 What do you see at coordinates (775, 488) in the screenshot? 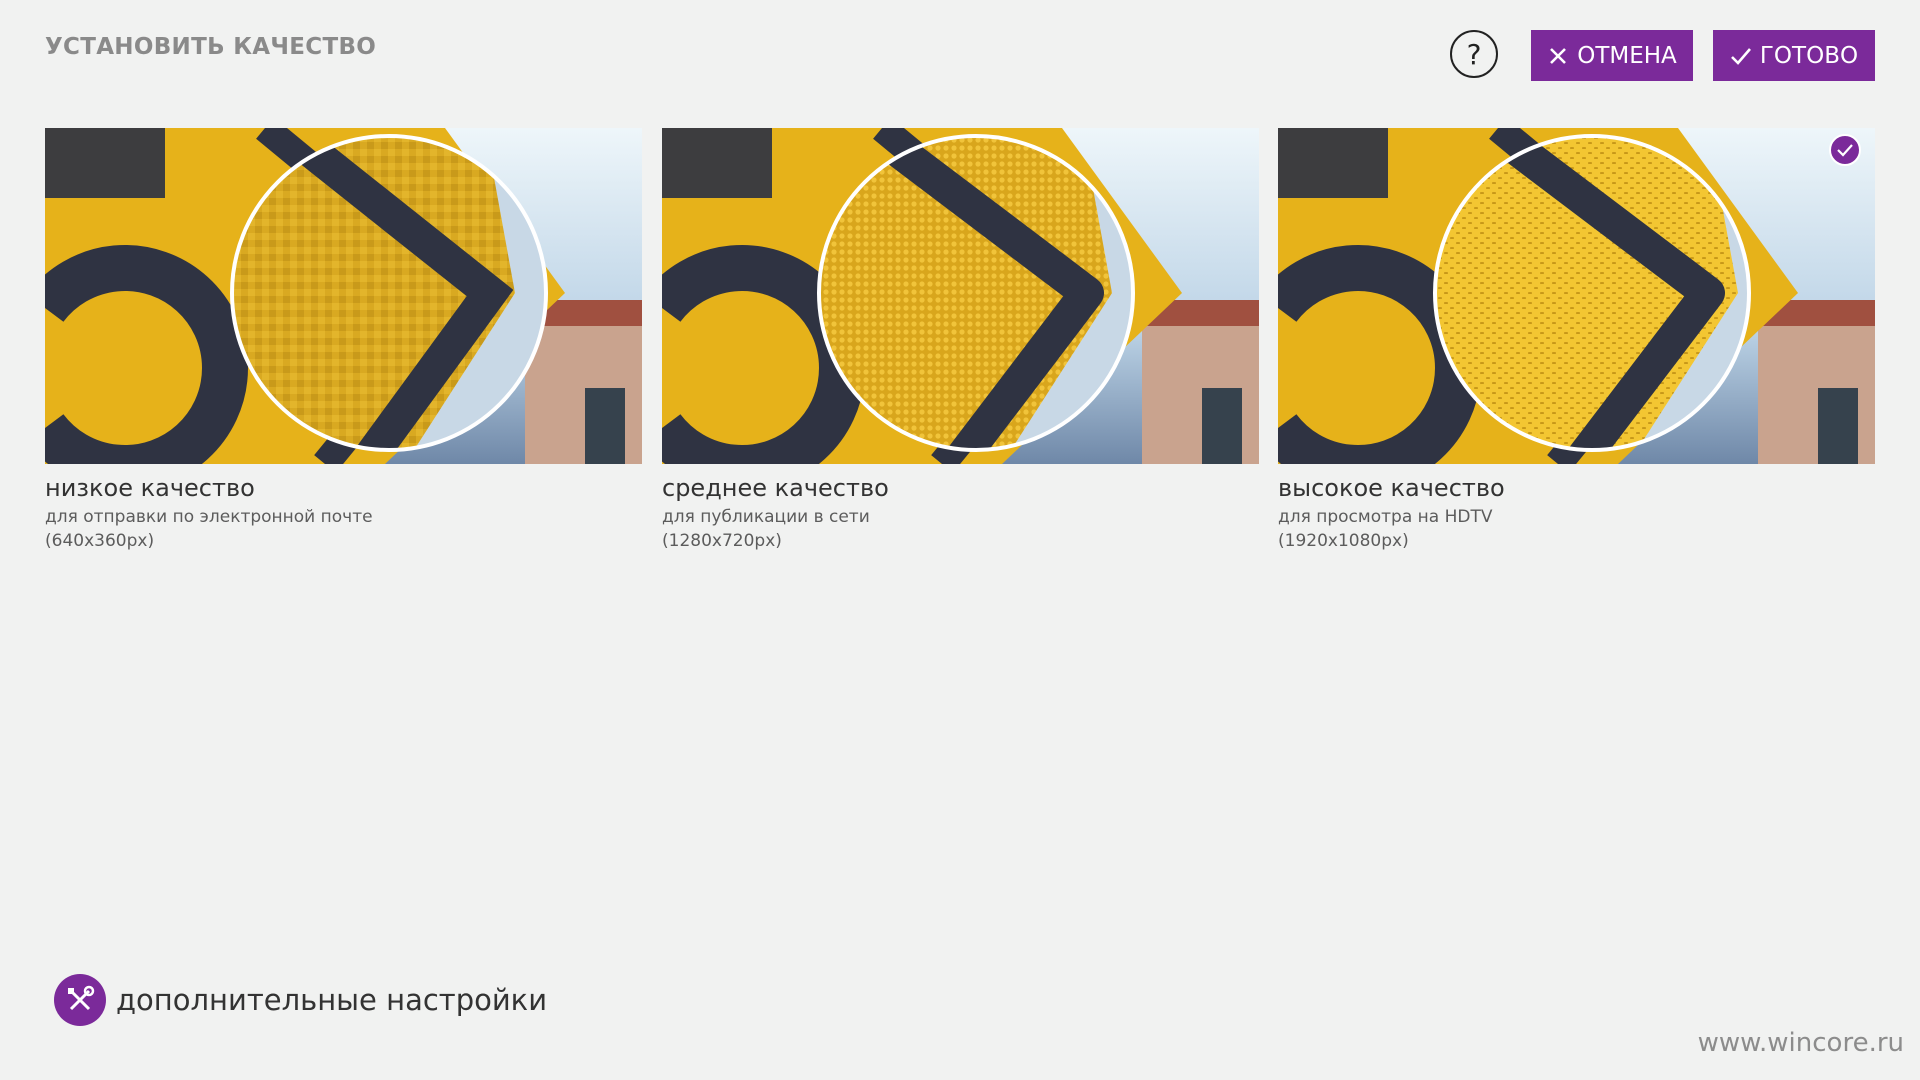
I see `quality-title: среднее качество` at bounding box center [775, 488].